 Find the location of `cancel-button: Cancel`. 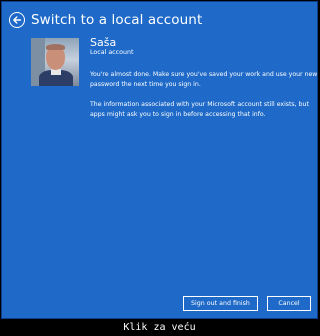

cancel-button: Cancel is located at coordinates (289, 303).